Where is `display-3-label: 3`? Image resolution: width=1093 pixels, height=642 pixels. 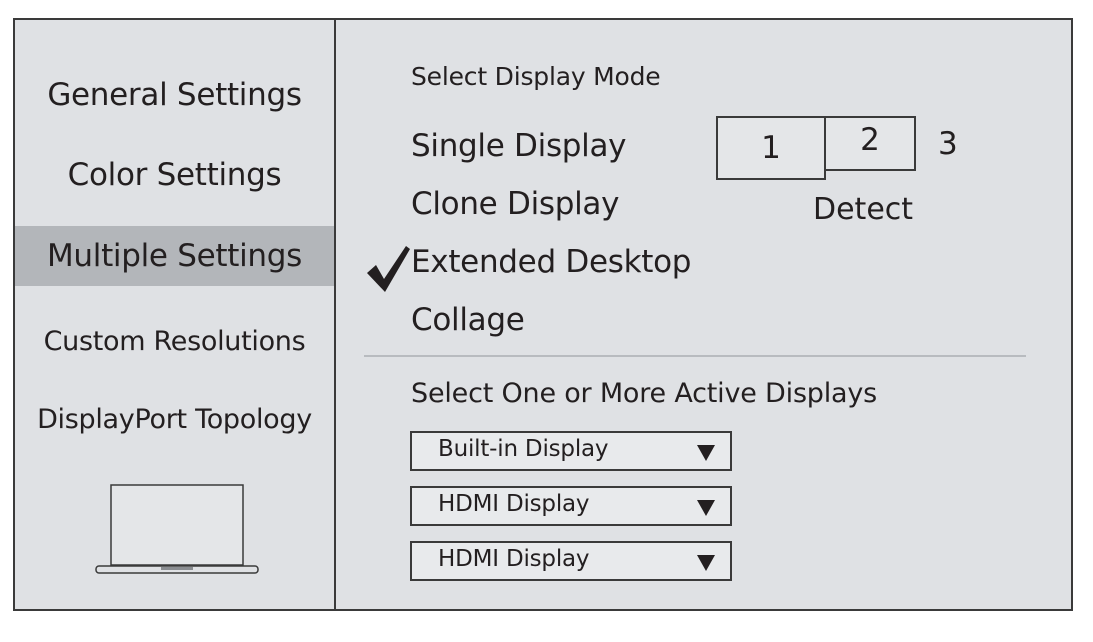 display-3-label: 3 is located at coordinates (948, 144).